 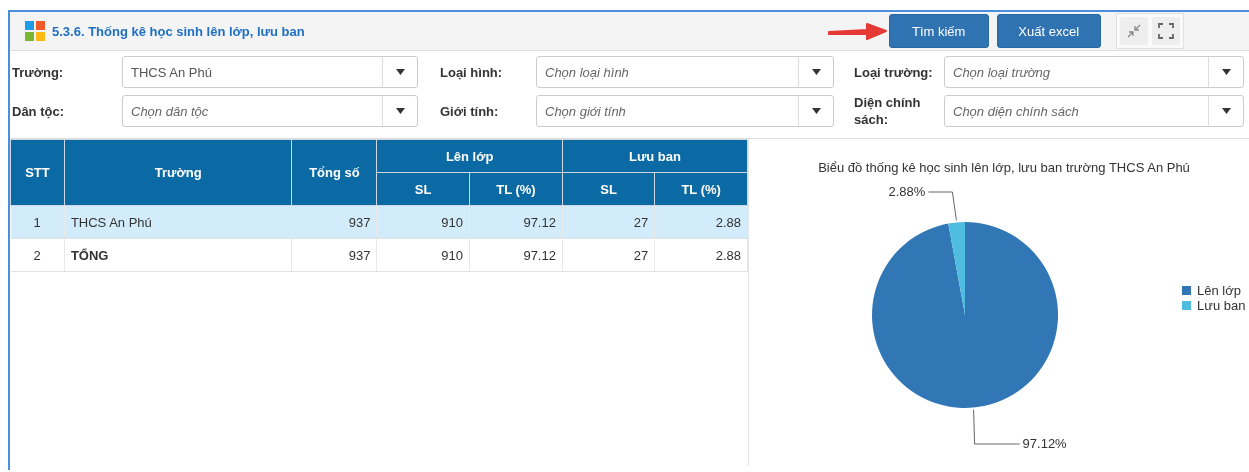 I want to click on filter-label: Loại hình:, so click(x=471, y=72).